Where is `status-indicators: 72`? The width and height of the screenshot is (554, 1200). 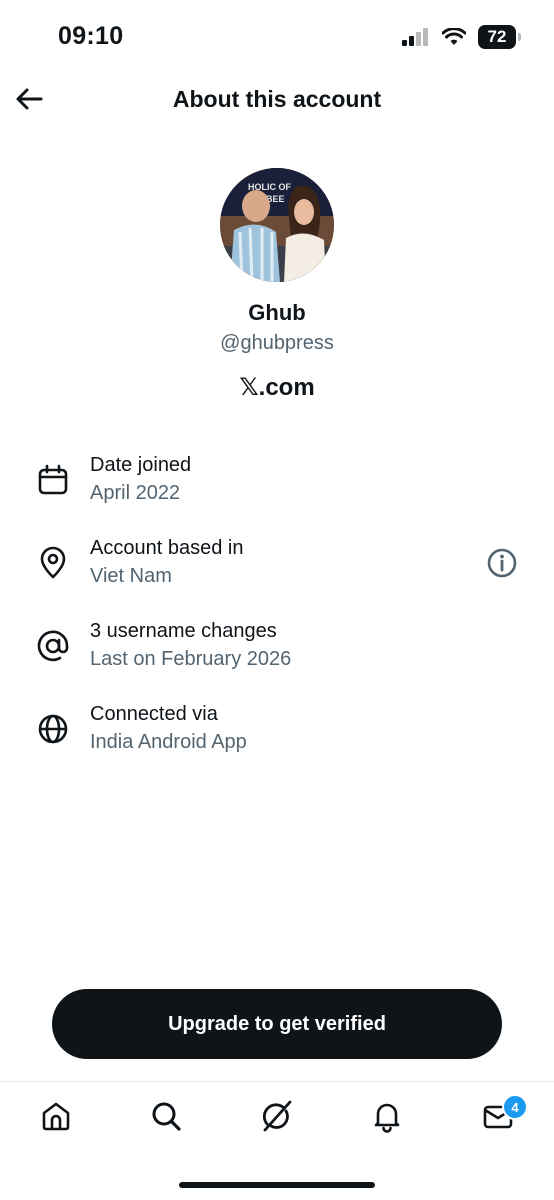 status-indicators: 72 is located at coordinates (461, 37).